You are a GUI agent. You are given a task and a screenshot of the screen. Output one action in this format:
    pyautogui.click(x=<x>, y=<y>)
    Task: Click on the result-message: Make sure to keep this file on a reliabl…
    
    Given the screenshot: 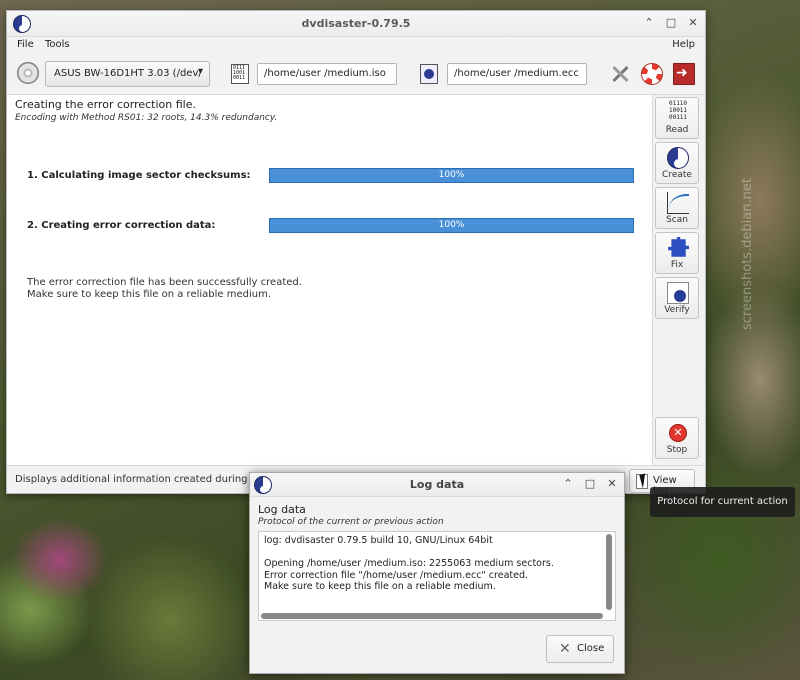 What is the action you would take?
    pyautogui.click(x=149, y=294)
    